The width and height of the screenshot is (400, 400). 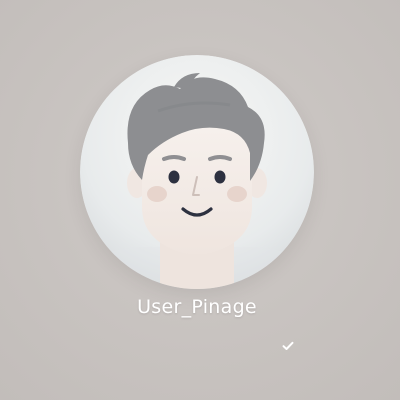 I want to click on username-label: User_Pinage, so click(x=197, y=307).